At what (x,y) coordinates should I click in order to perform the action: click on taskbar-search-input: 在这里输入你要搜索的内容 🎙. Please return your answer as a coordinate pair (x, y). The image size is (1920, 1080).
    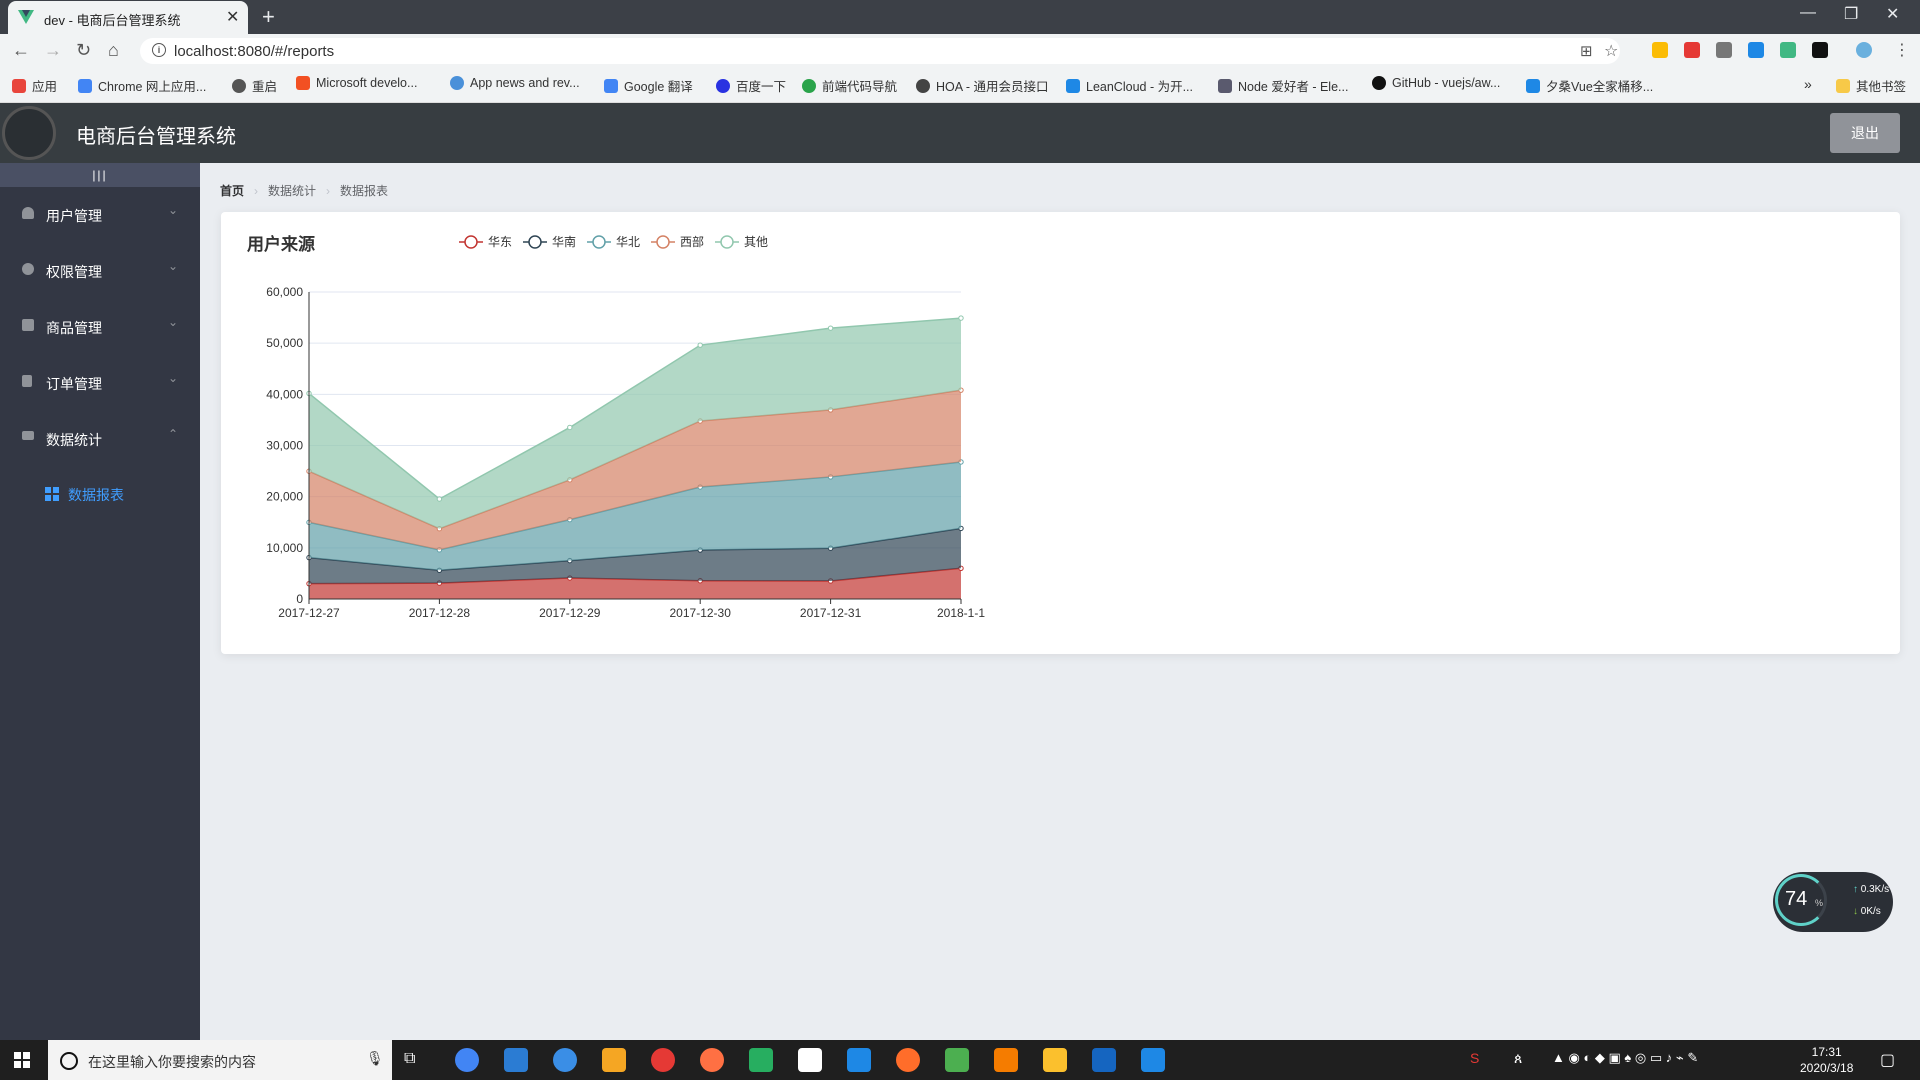
    Looking at the image, I should click on (220, 1060).